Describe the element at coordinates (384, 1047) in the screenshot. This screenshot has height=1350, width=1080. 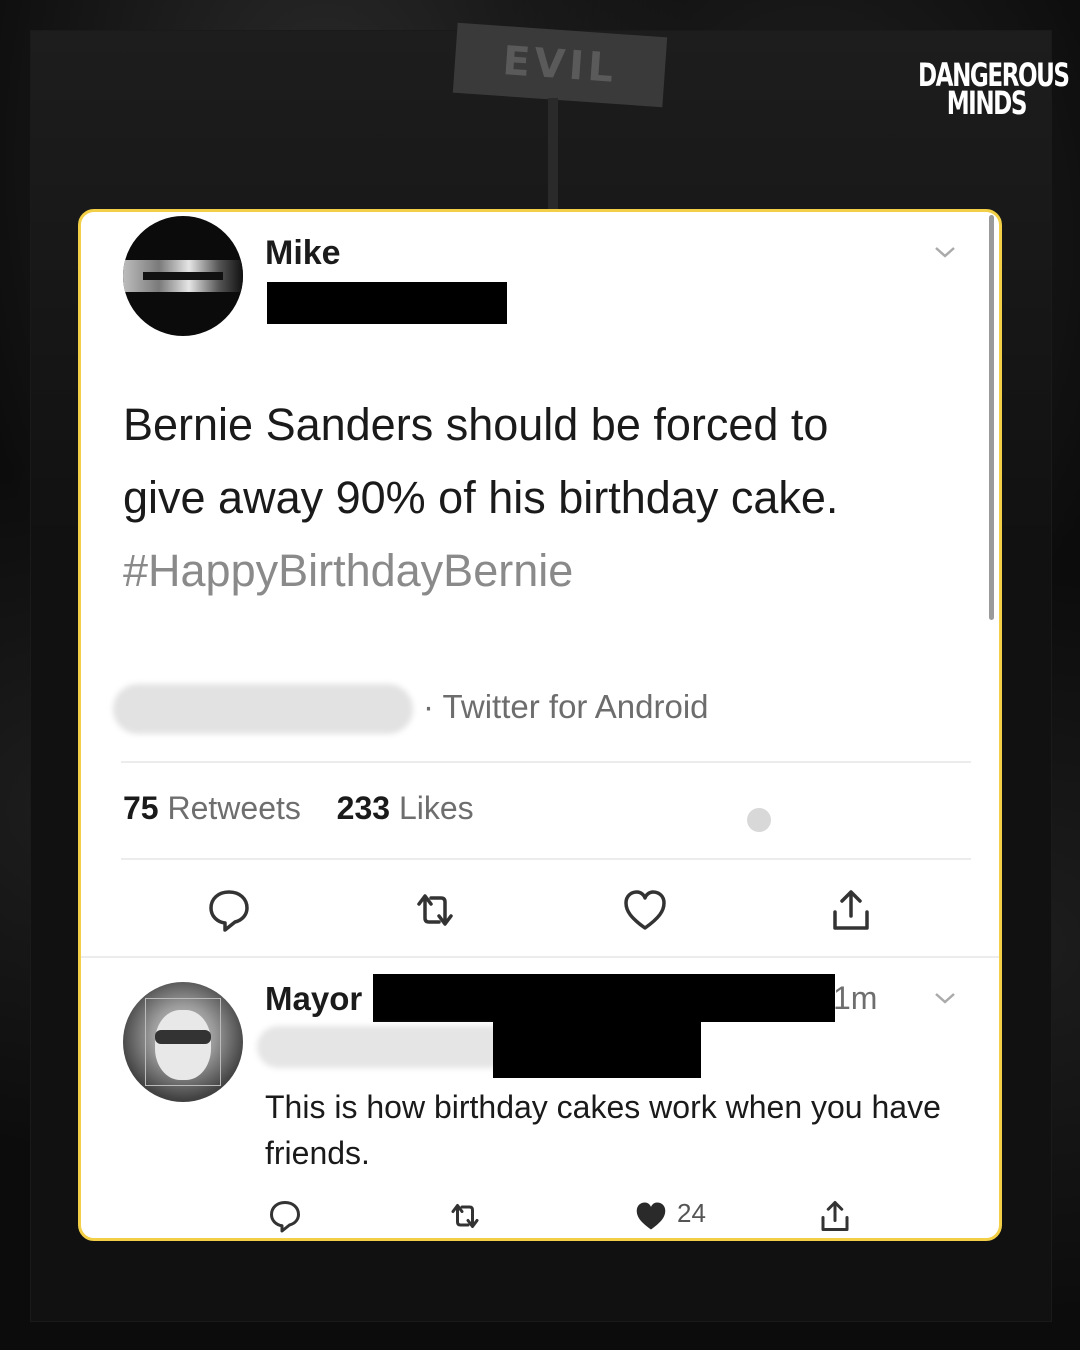
I see `blurred-replying-to` at that location.